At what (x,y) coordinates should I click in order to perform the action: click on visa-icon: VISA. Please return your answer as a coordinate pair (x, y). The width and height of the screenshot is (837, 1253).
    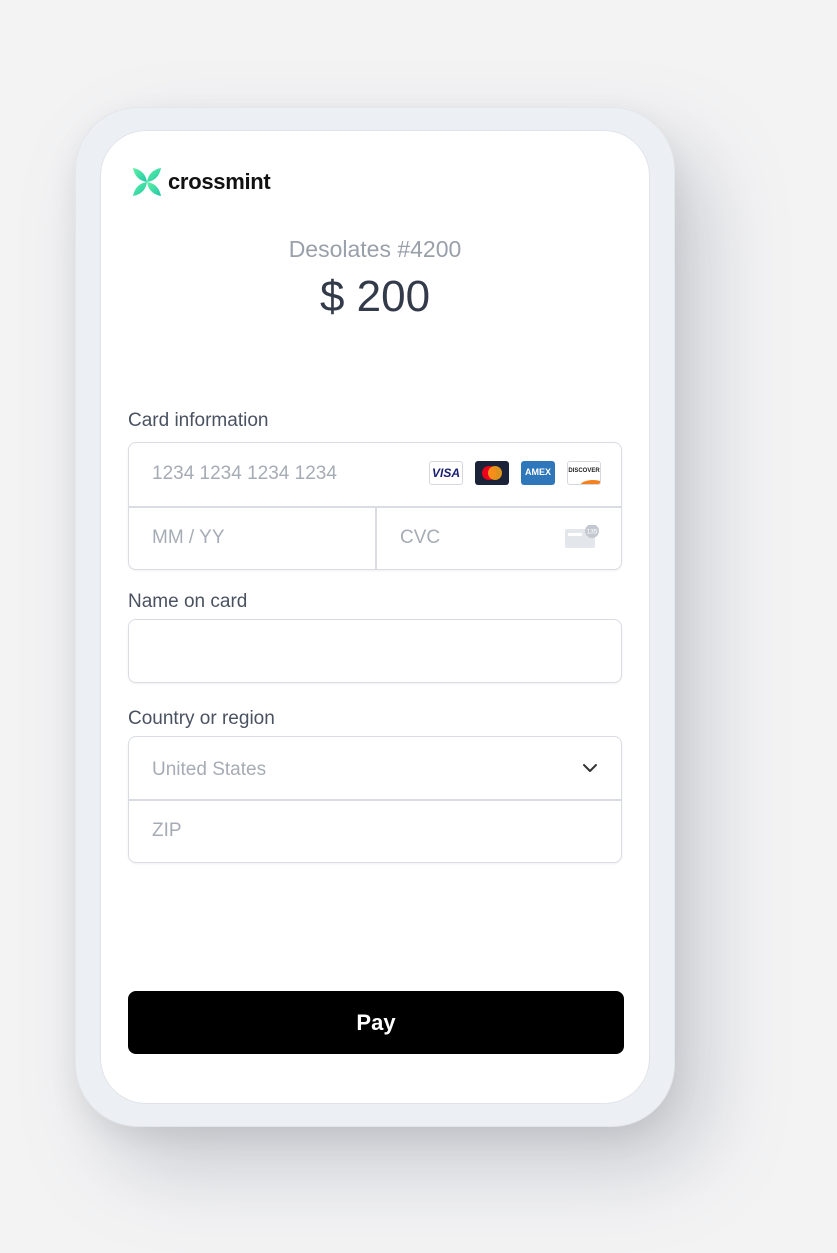
    Looking at the image, I should click on (446, 473).